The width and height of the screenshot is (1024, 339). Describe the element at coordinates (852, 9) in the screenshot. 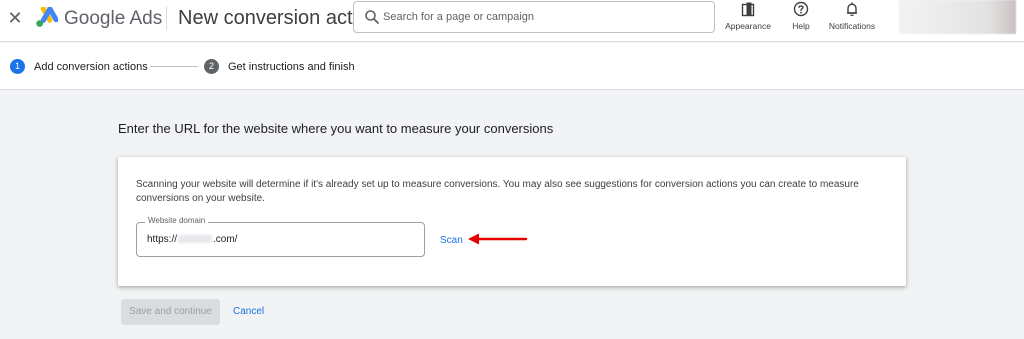

I see `bell-icon` at that location.